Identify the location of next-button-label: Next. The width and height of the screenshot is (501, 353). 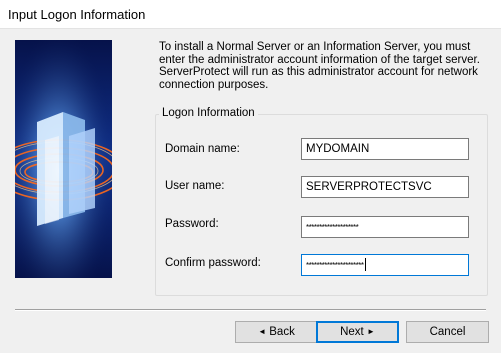
(352, 332).